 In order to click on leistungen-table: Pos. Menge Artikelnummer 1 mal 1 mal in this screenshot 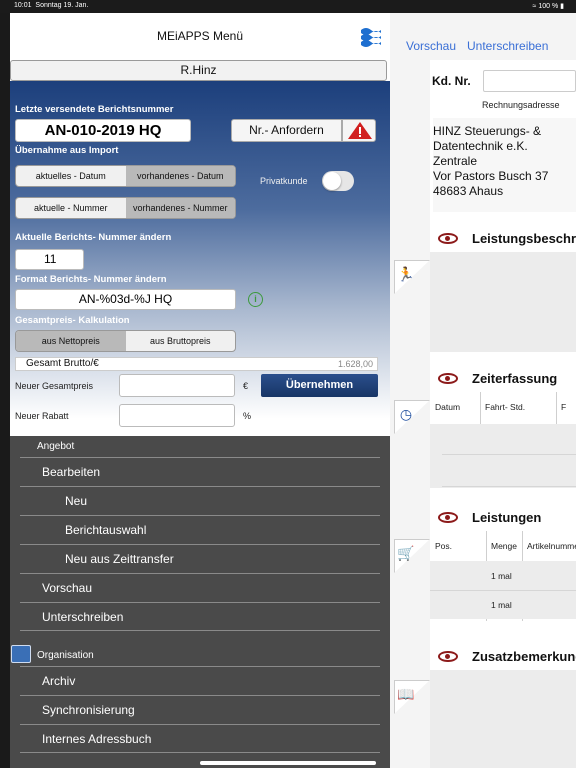, I will do `click(503, 580)`.